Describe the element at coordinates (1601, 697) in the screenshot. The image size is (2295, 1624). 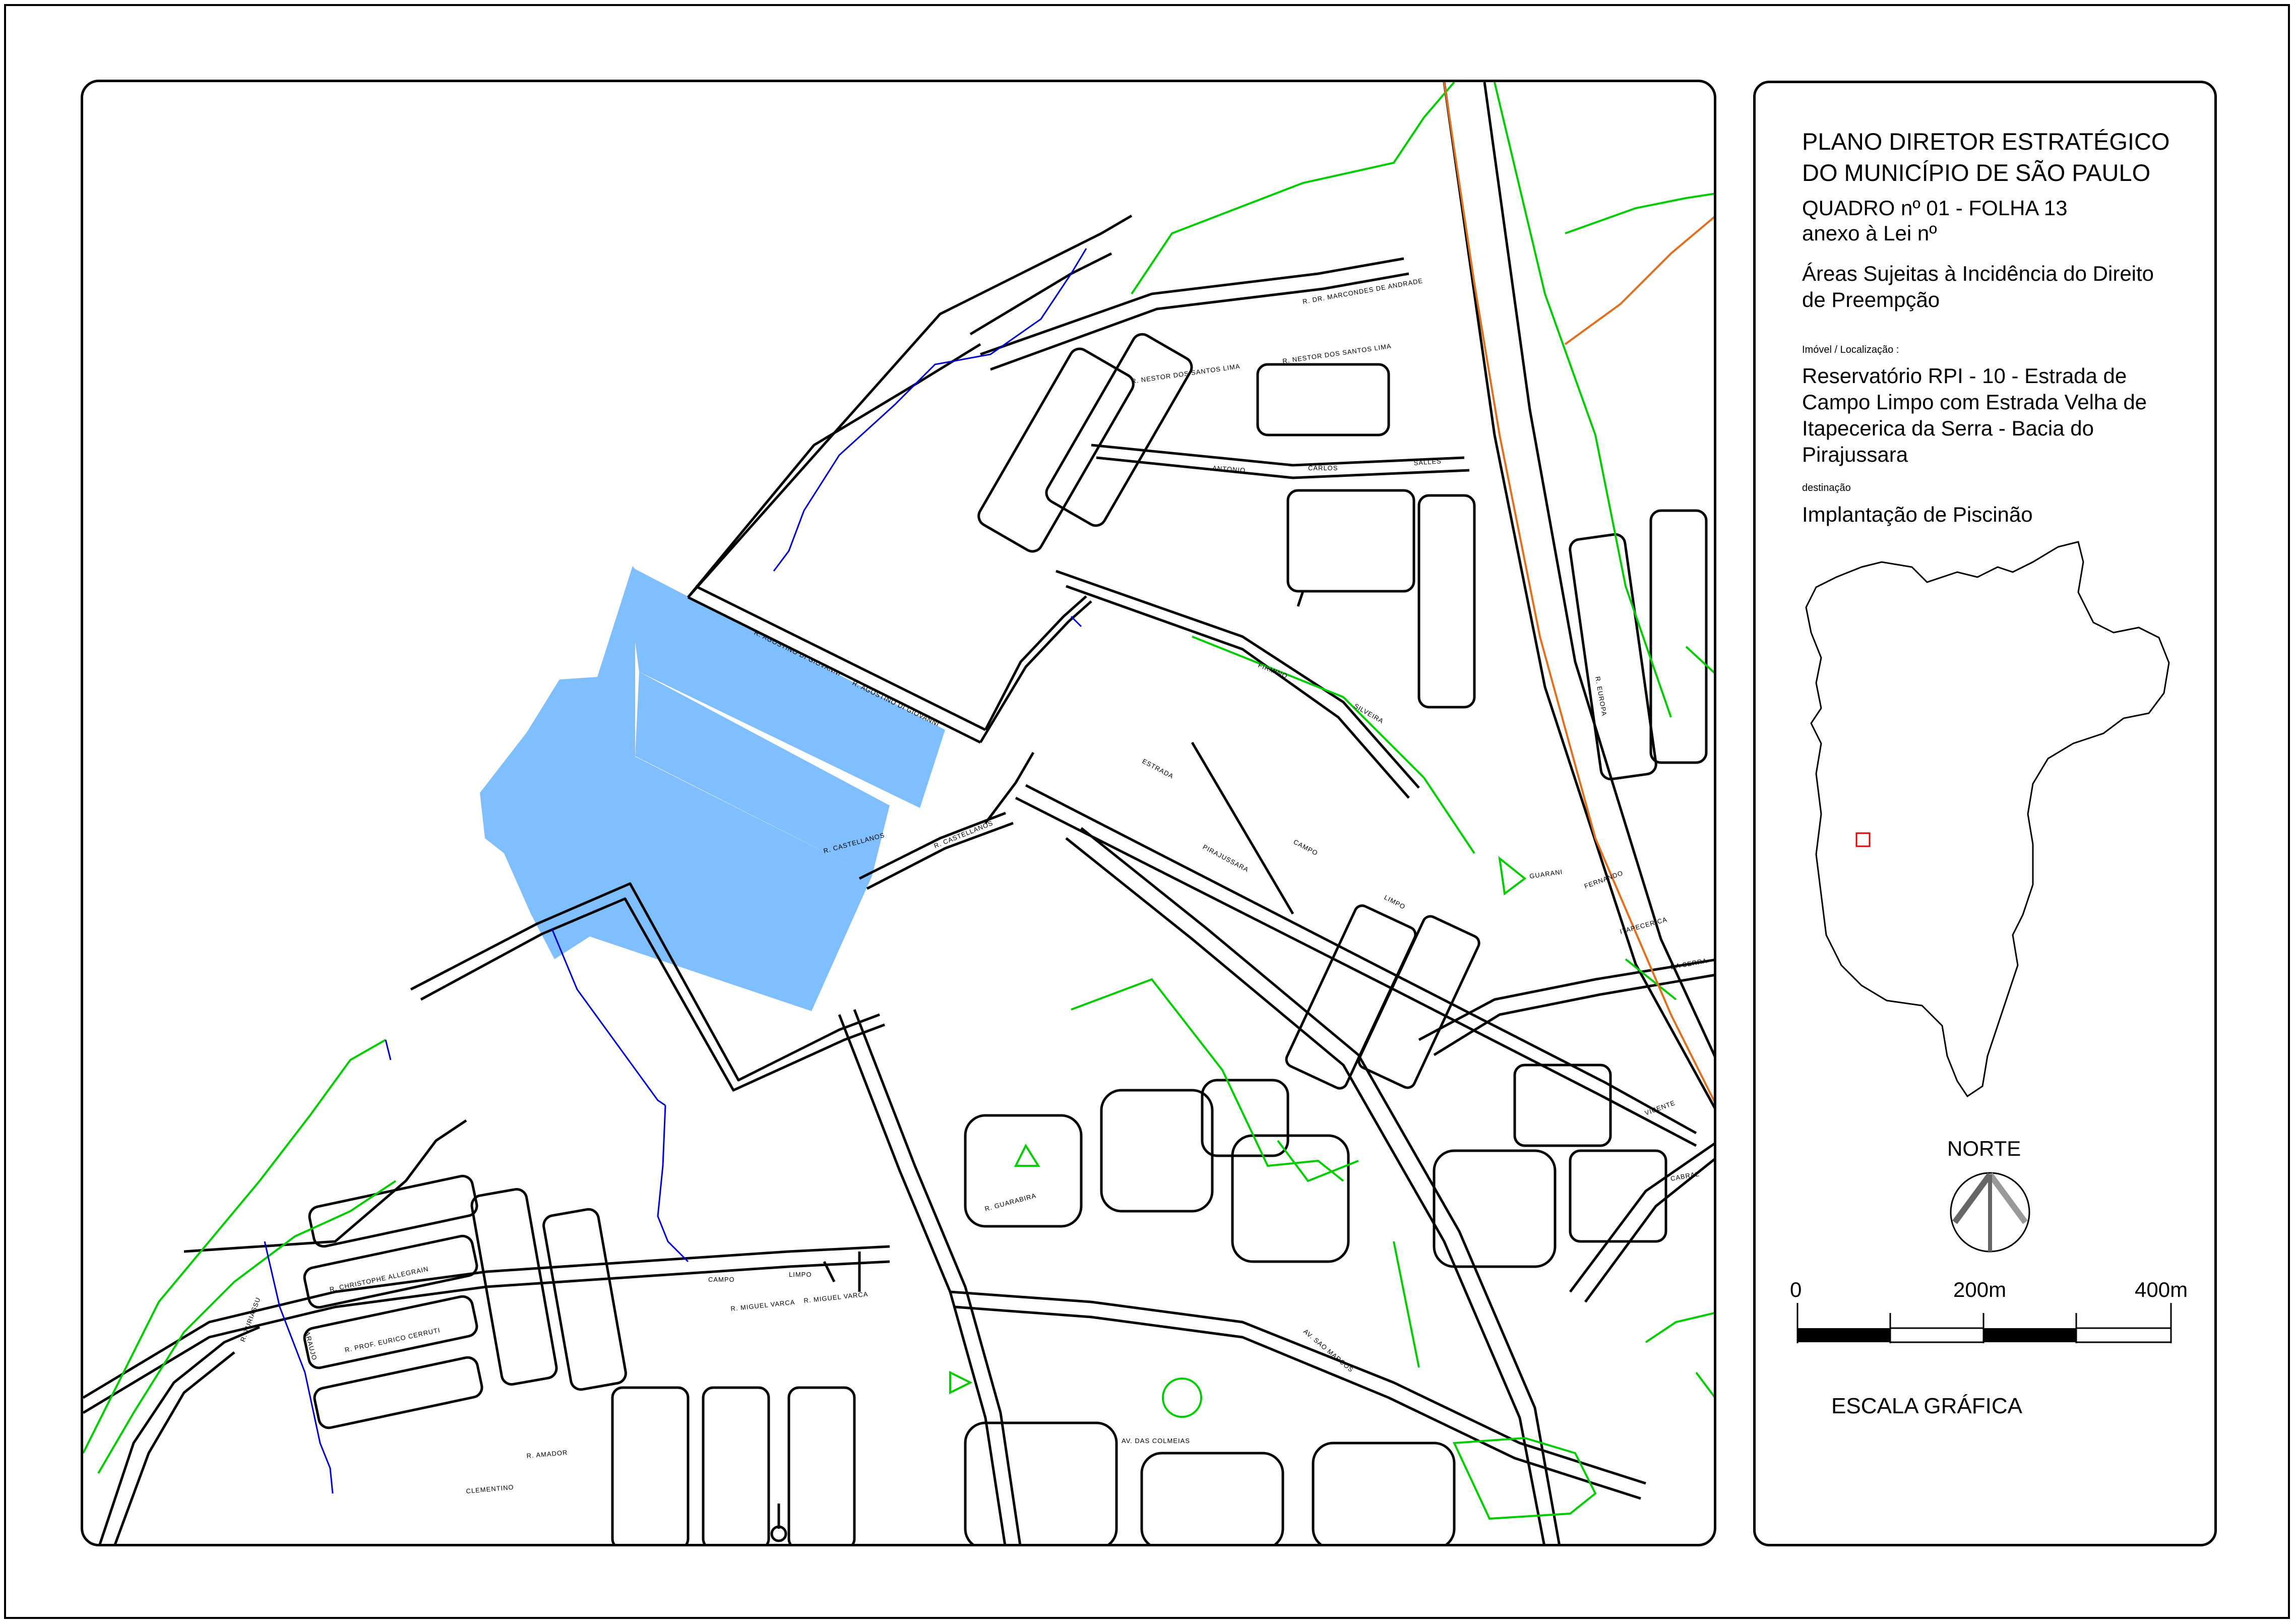
I see `street-label: R. EUROPA` at that location.